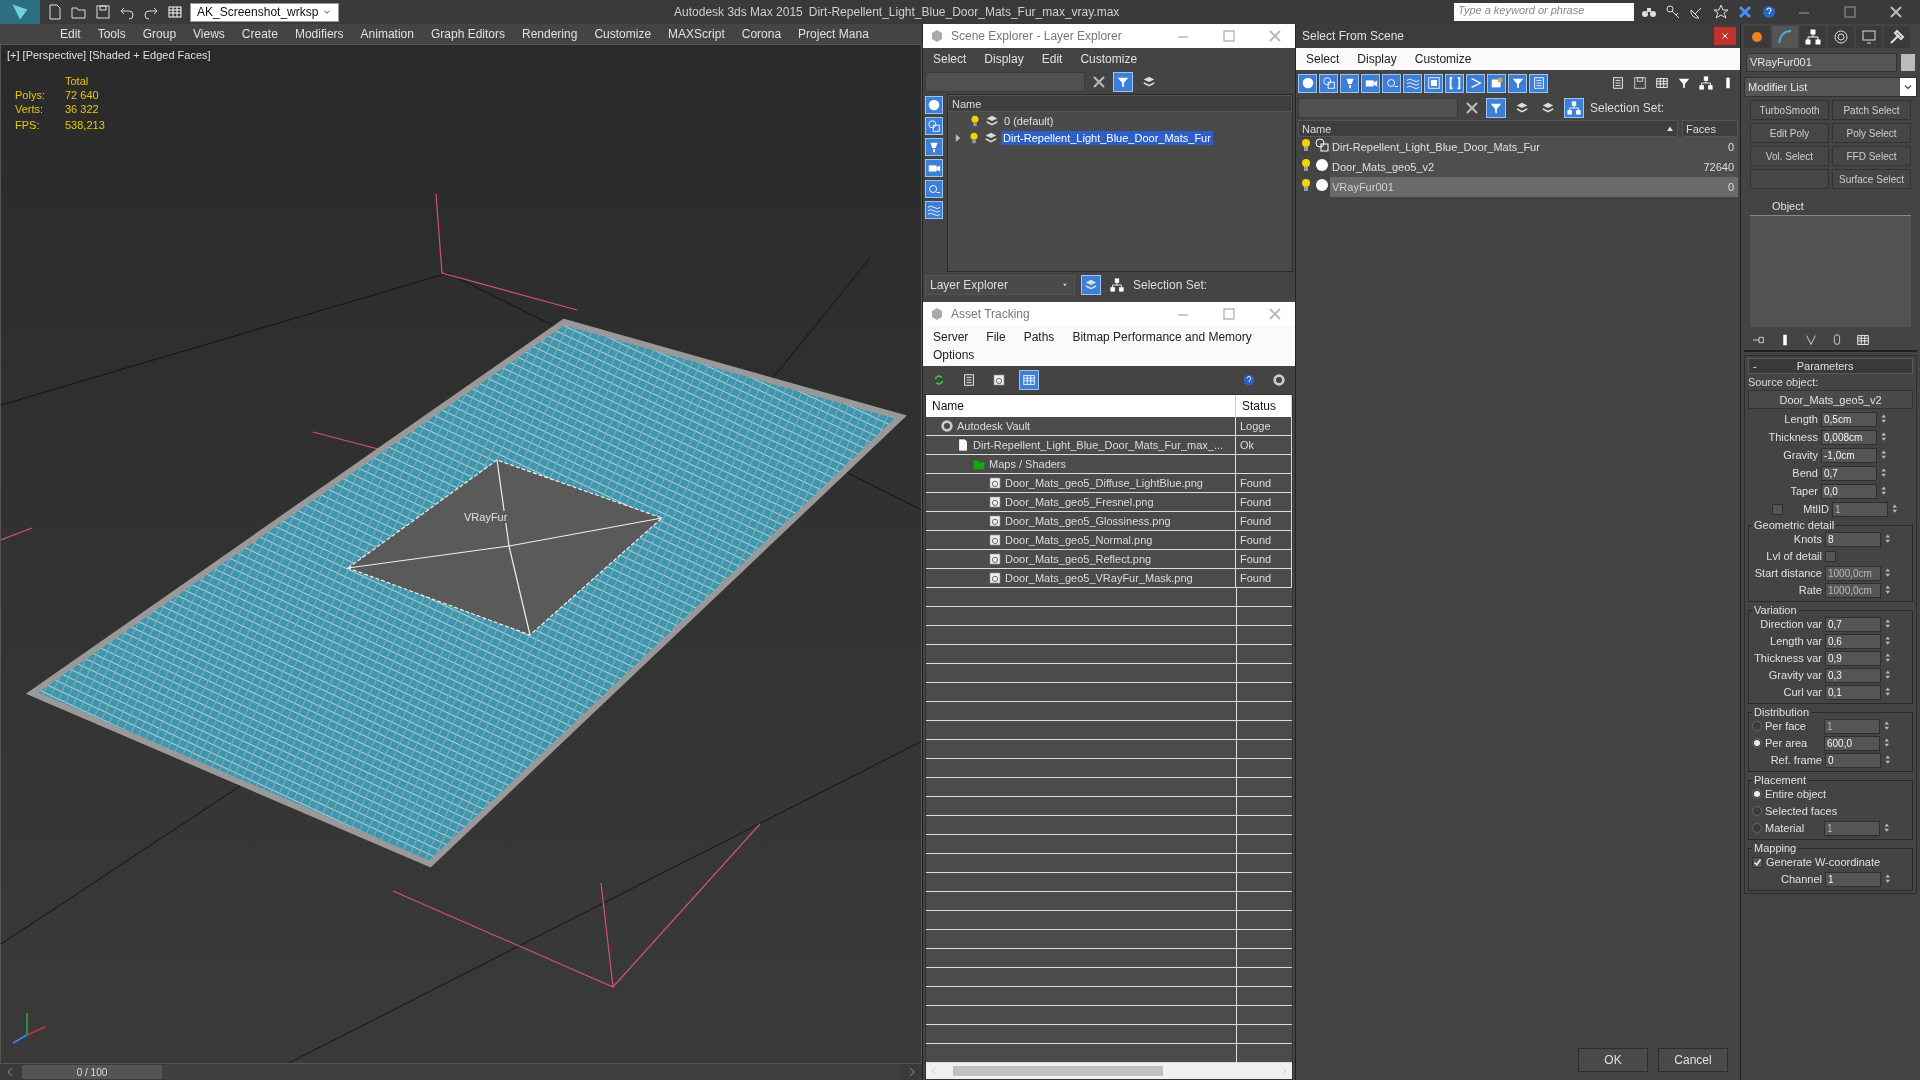 This screenshot has width=1920, height=1080. What do you see at coordinates (1849, 491) in the screenshot?
I see `number-field: 0,0` at bounding box center [1849, 491].